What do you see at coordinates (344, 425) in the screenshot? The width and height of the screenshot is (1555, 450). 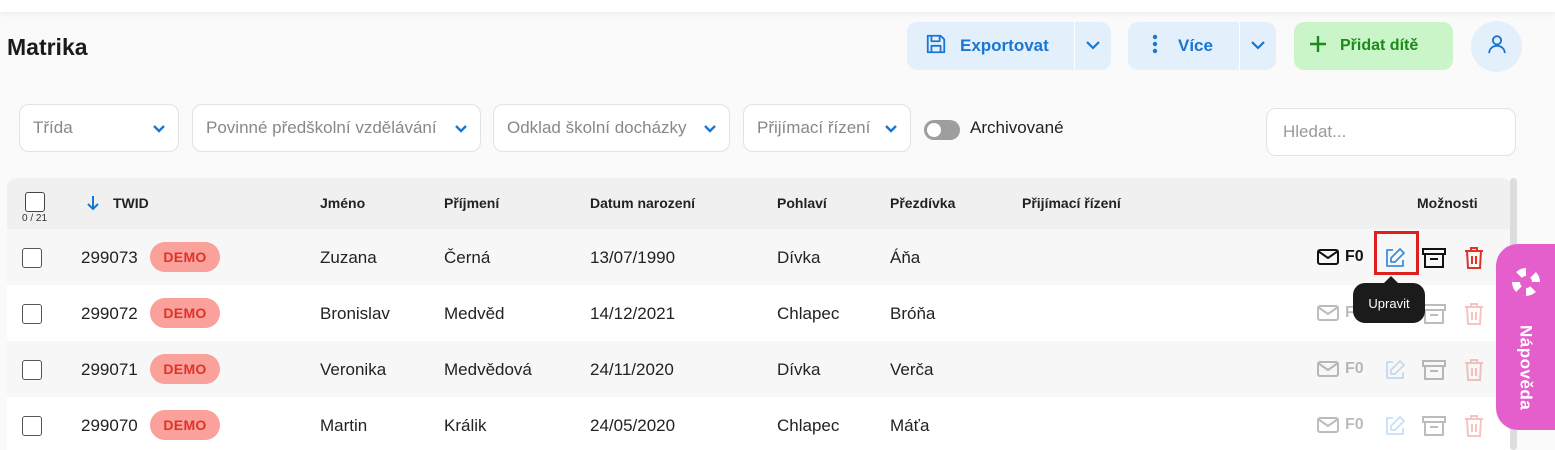 I see `first-name-cell: Martin` at bounding box center [344, 425].